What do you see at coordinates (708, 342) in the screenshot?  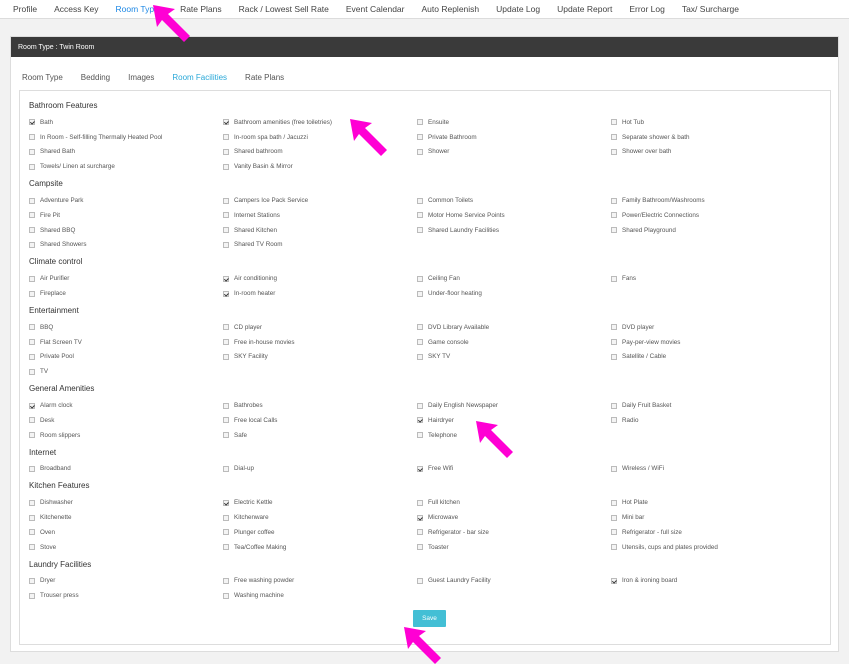 I see `facility-option: Pay-per-view movies` at bounding box center [708, 342].